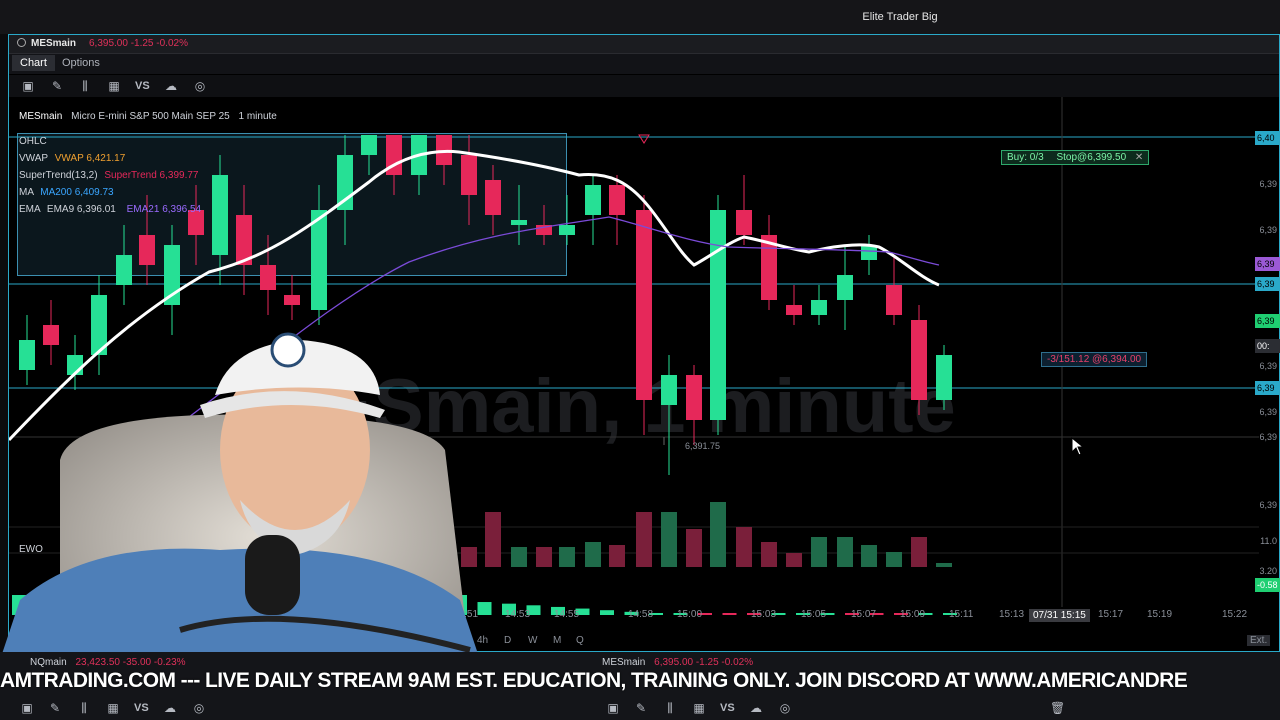  What do you see at coordinates (33, 141) in the screenshot?
I see `study-ohlc: OHLC` at bounding box center [33, 141].